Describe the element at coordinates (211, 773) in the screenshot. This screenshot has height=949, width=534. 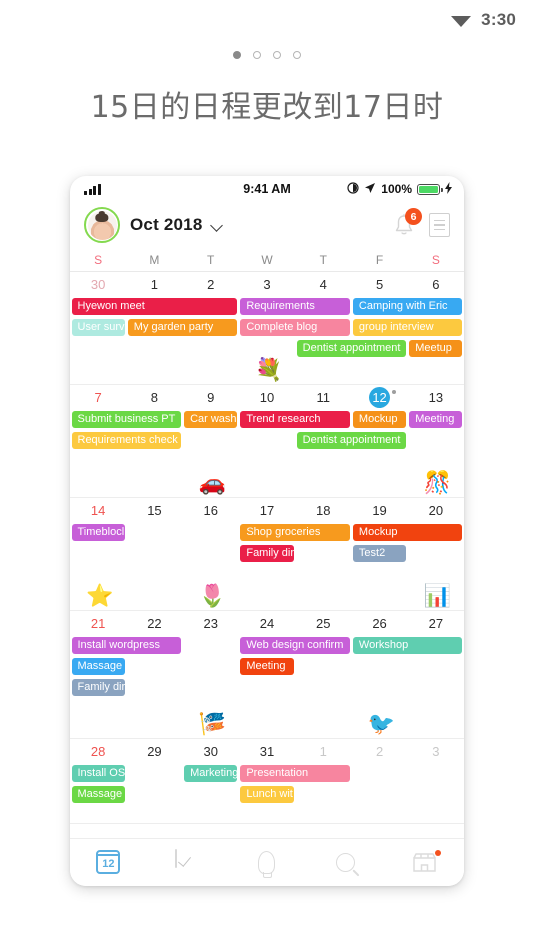
I see `event-chip: Marketing` at that location.